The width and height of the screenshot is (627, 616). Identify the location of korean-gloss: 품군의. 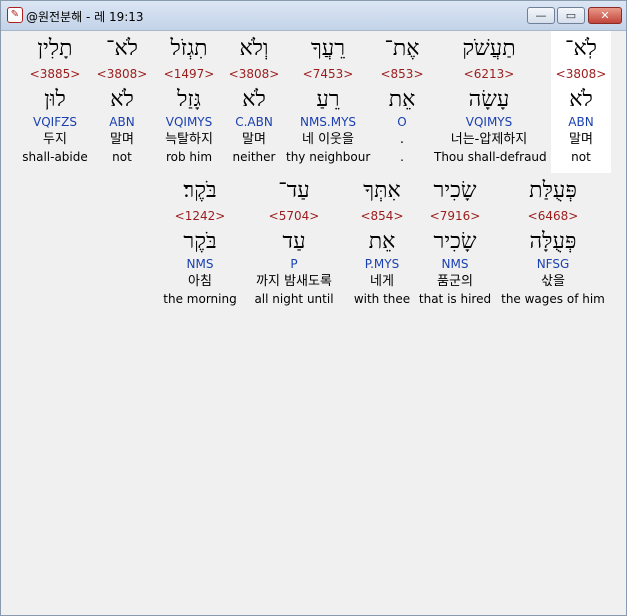
(455, 281).